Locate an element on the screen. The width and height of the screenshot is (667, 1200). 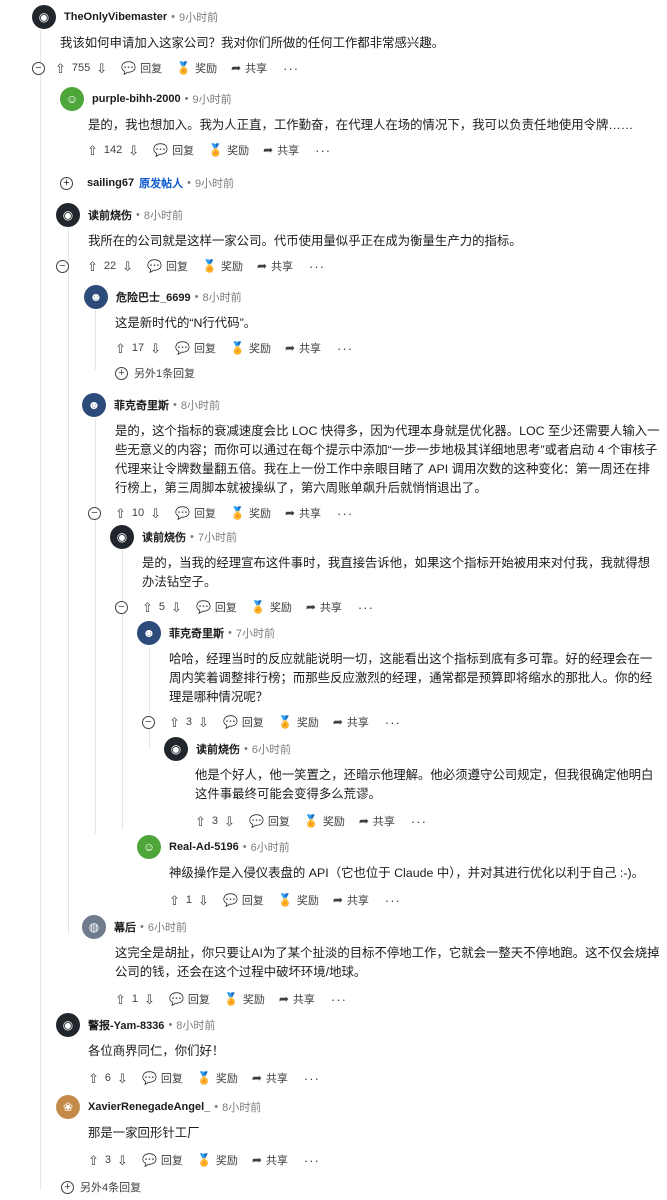
username: XavierRenegadeAngel_ is located at coordinates (149, 1107).